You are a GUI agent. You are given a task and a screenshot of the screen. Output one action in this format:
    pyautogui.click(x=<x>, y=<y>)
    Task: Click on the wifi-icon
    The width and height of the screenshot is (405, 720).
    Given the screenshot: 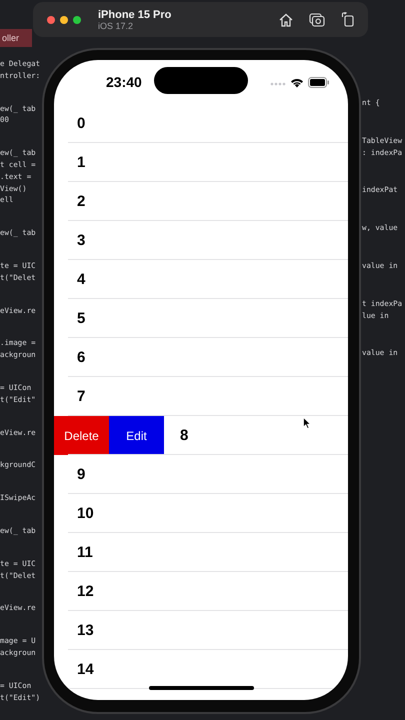 What is the action you would take?
    pyautogui.click(x=297, y=82)
    